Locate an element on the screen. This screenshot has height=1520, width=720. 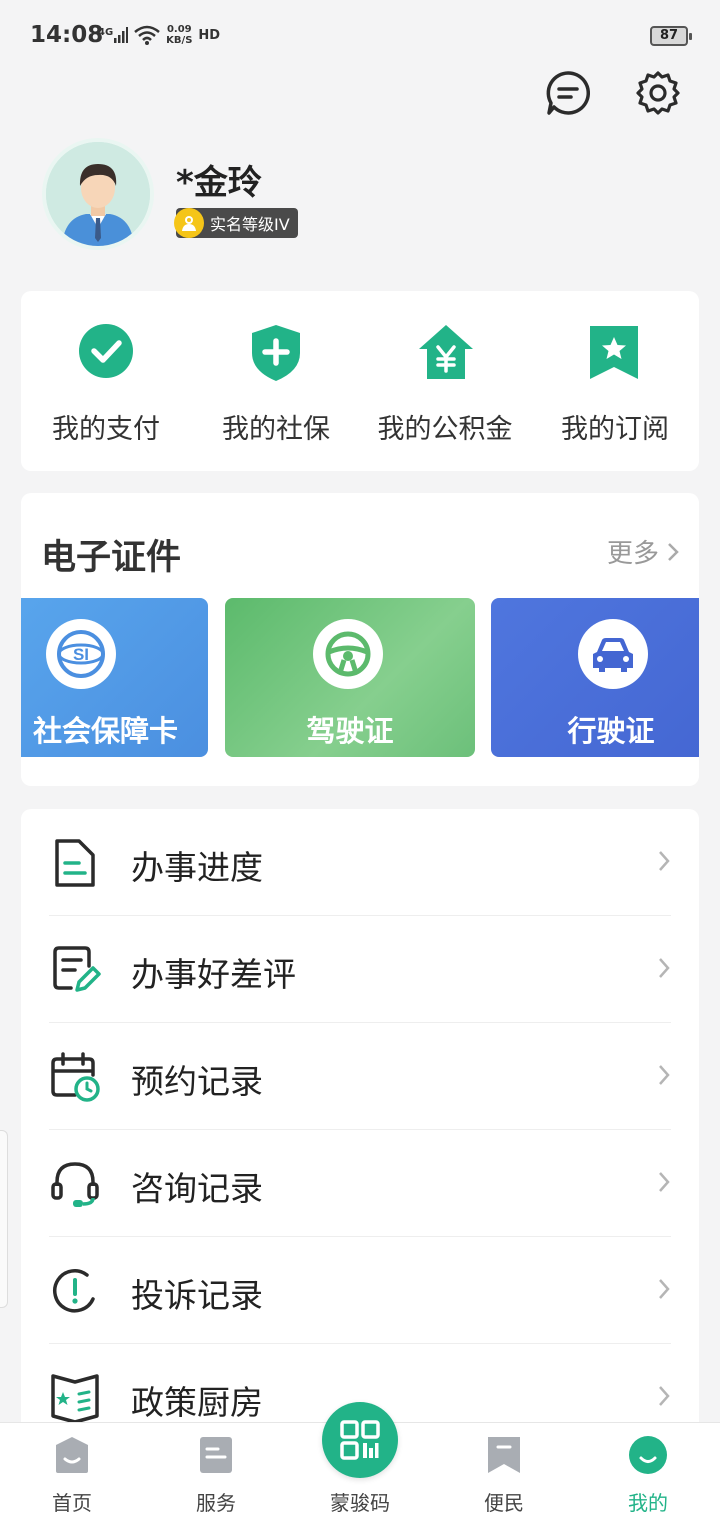
quick-link-payment: 我的支付 is located at coordinates (106, 381).